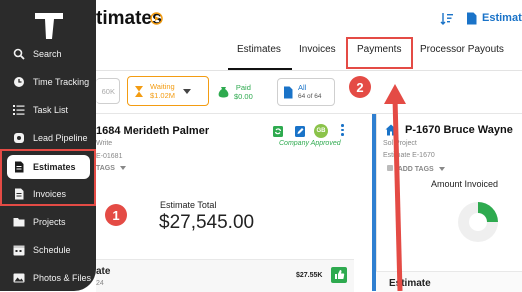 This screenshot has width=522, height=292. What do you see at coordinates (310, 96) in the screenshot?
I see `filter-all-count: 64 of 64` at bounding box center [310, 96].